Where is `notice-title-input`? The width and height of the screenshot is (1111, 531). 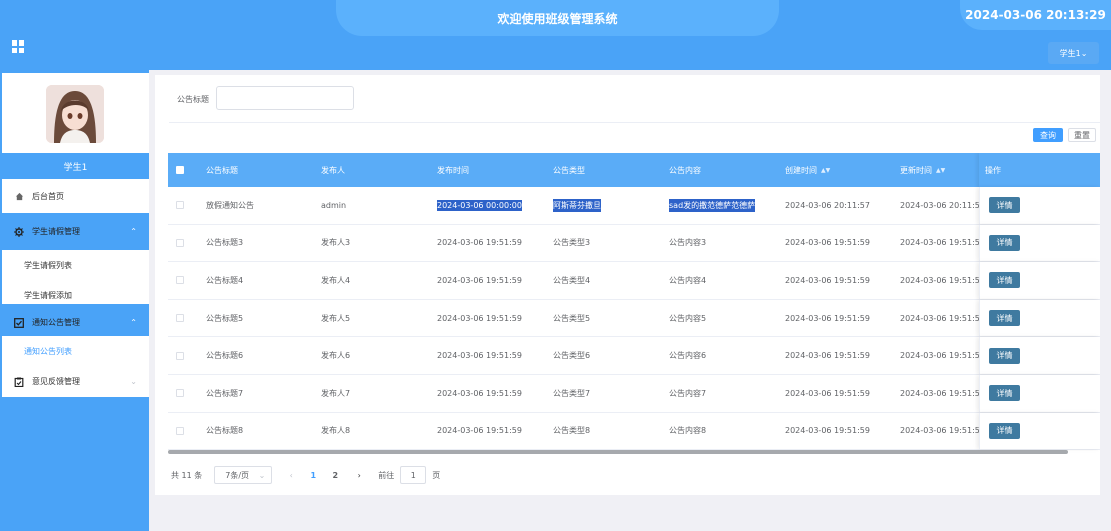
notice-title-input is located at coordinates (285, 98).